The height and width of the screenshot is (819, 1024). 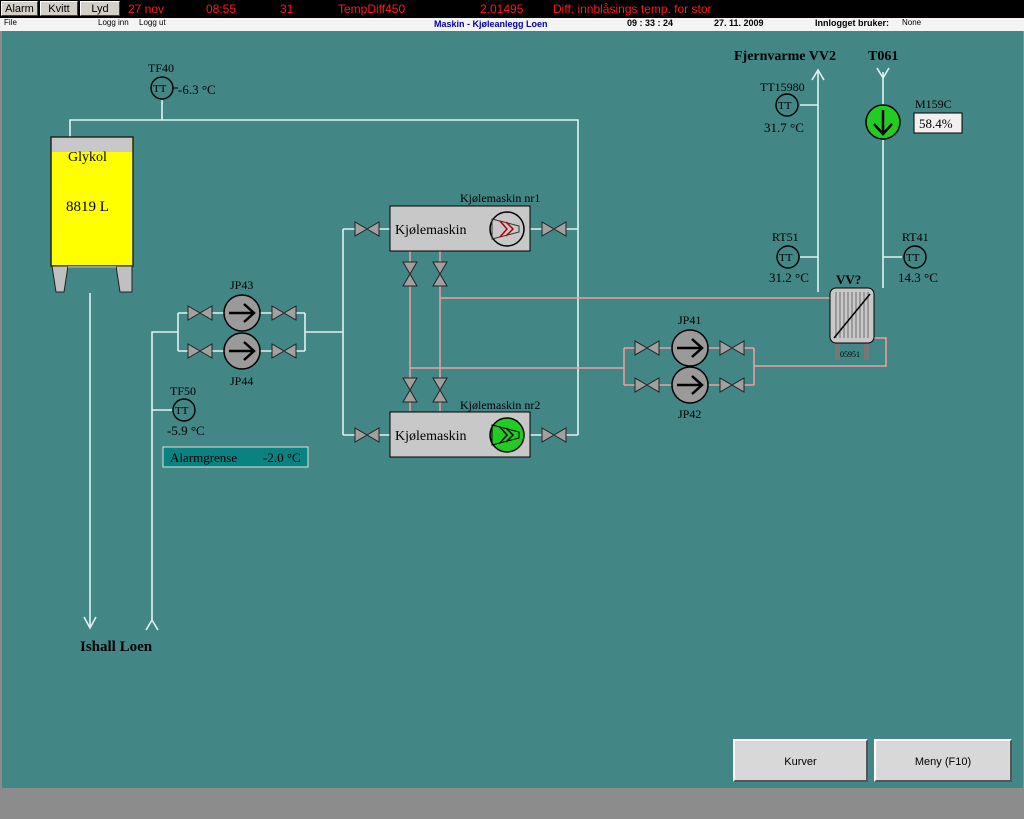 What do you see at coordinates (739, 23) in the screenshot?
I see `clock-date: 27. 11. 2009` at bounding box center [739, 23].